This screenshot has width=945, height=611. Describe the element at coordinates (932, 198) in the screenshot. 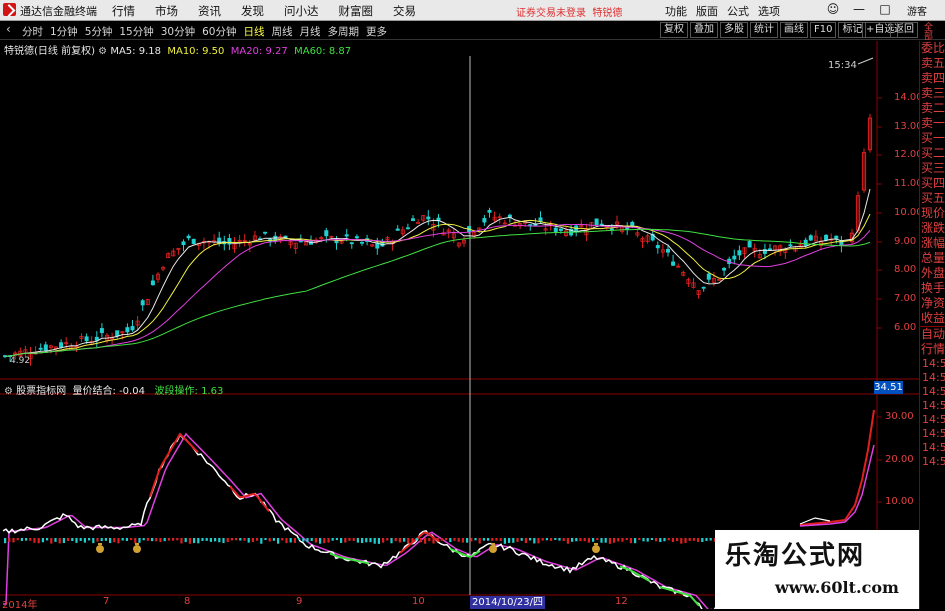

I see `quote-field-label: 买五` at that location.